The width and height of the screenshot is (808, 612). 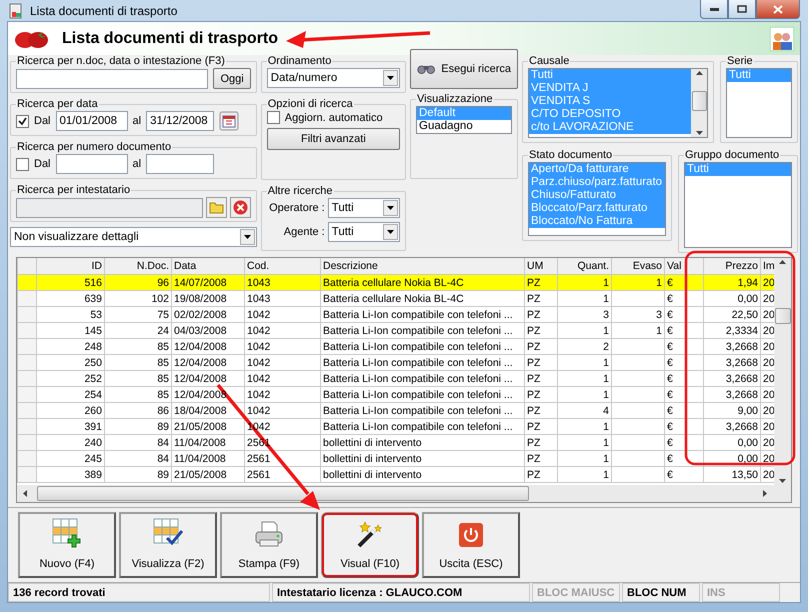 What do you see at coordinates (576, 592) in the screenshot?
I see `key-indicator: BLOC MAIUSC` at bounding box center [576, 592].